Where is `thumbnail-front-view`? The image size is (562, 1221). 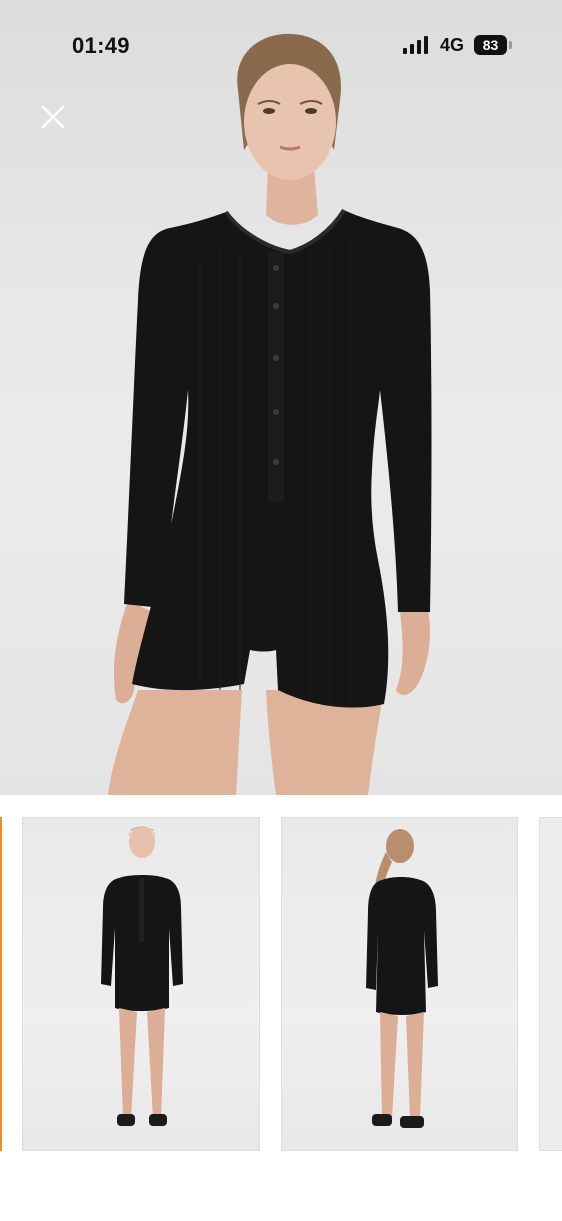 thumbnail-front-view is located at coordinates (141, 984).